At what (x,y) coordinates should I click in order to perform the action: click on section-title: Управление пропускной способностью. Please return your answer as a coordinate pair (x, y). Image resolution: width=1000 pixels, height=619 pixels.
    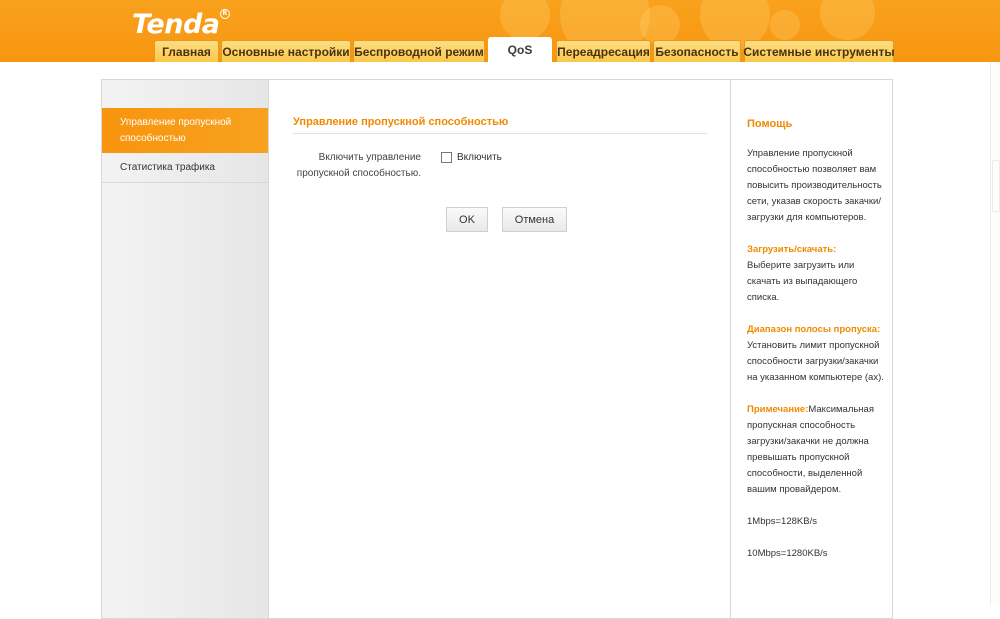
    Looking at the image, I should click on (500, 125).